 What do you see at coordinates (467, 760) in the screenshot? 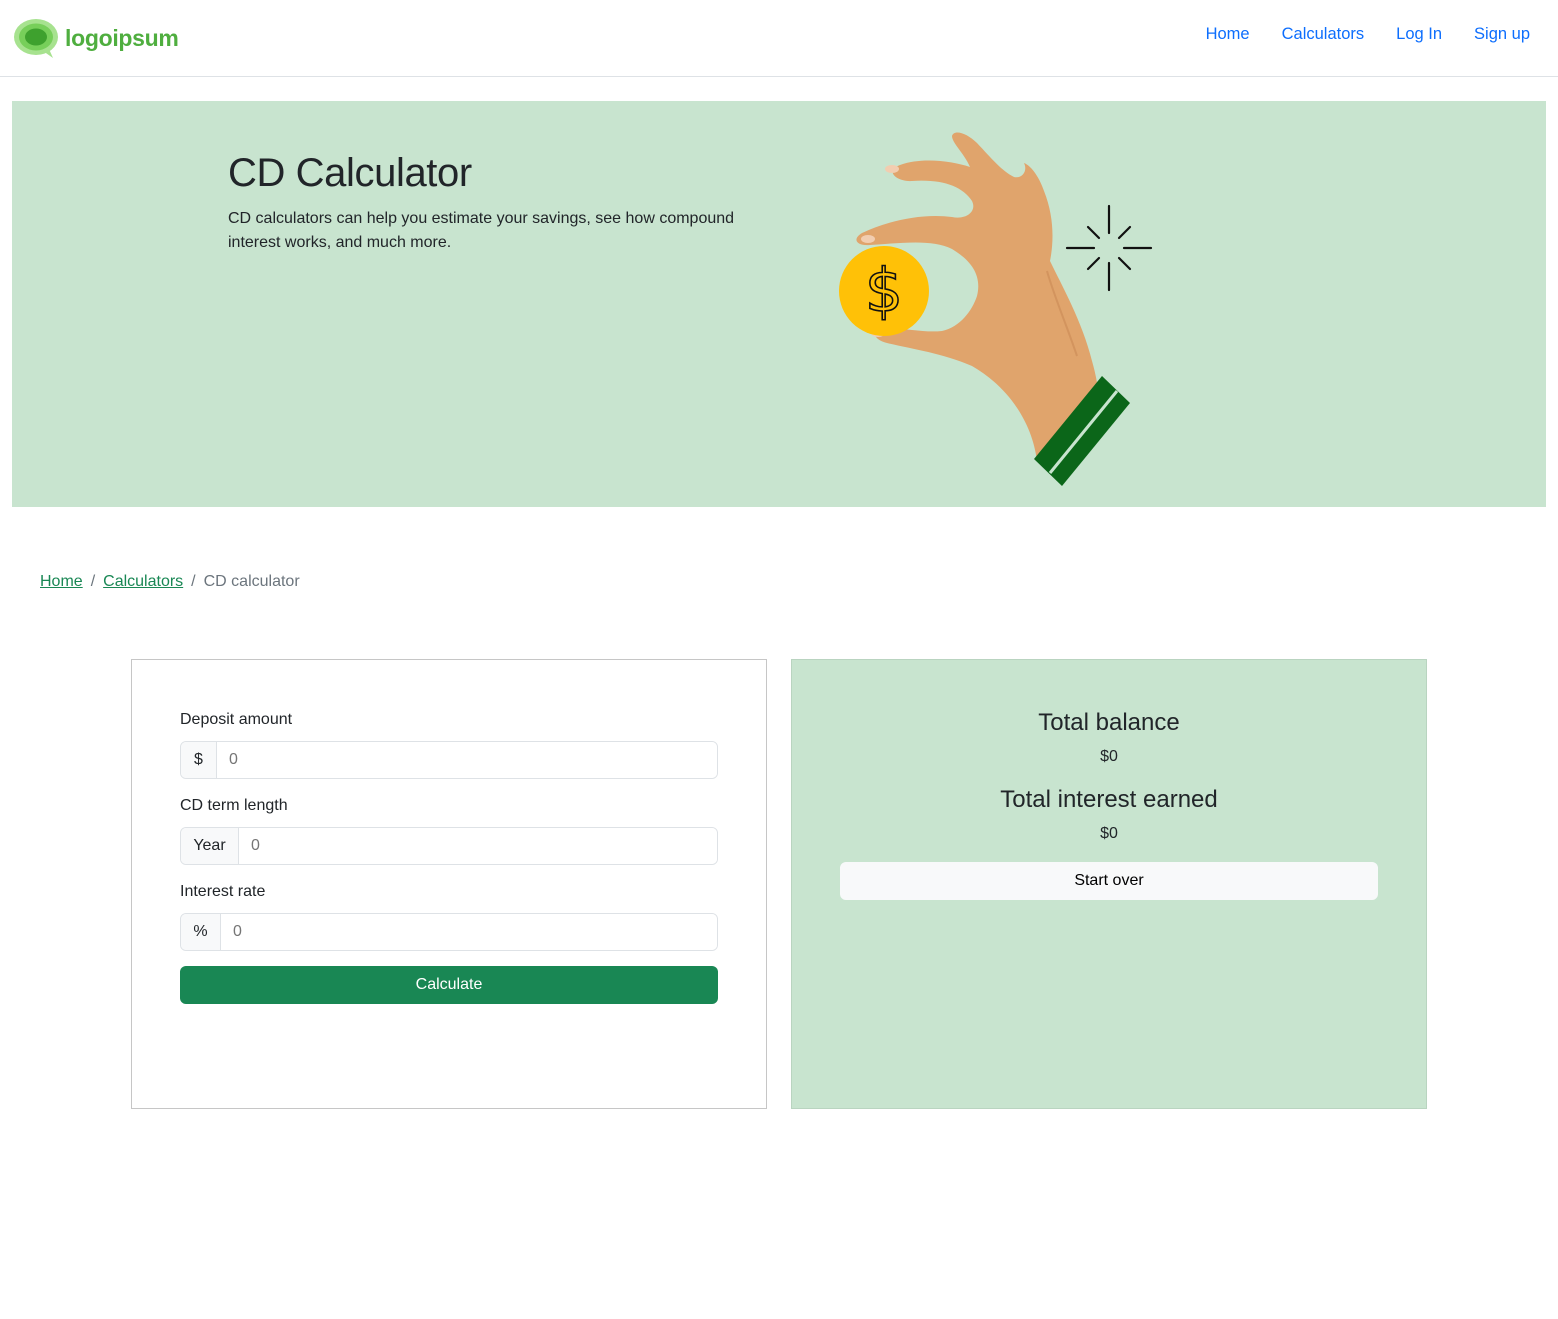
I see `deposit-input` at bounding box center [467, 760].